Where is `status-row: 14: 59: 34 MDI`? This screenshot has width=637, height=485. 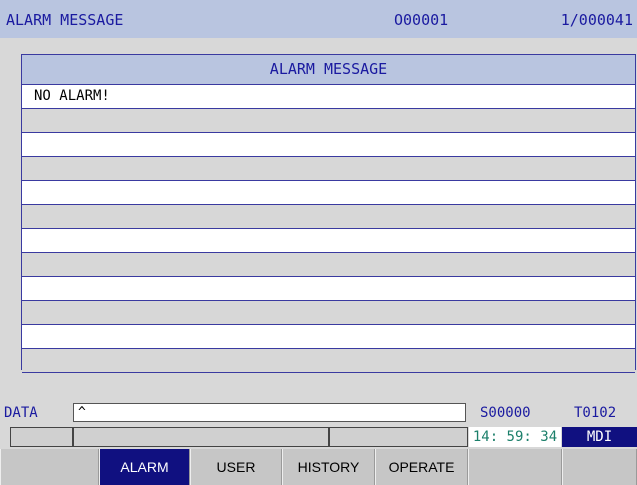
status-row: 14: 59: 34 MDI is located at coordinates (318, 437).